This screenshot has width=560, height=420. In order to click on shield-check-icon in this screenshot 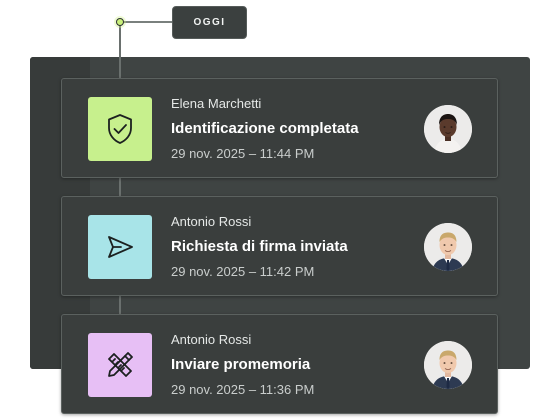, I will do `click(120, 129)`.